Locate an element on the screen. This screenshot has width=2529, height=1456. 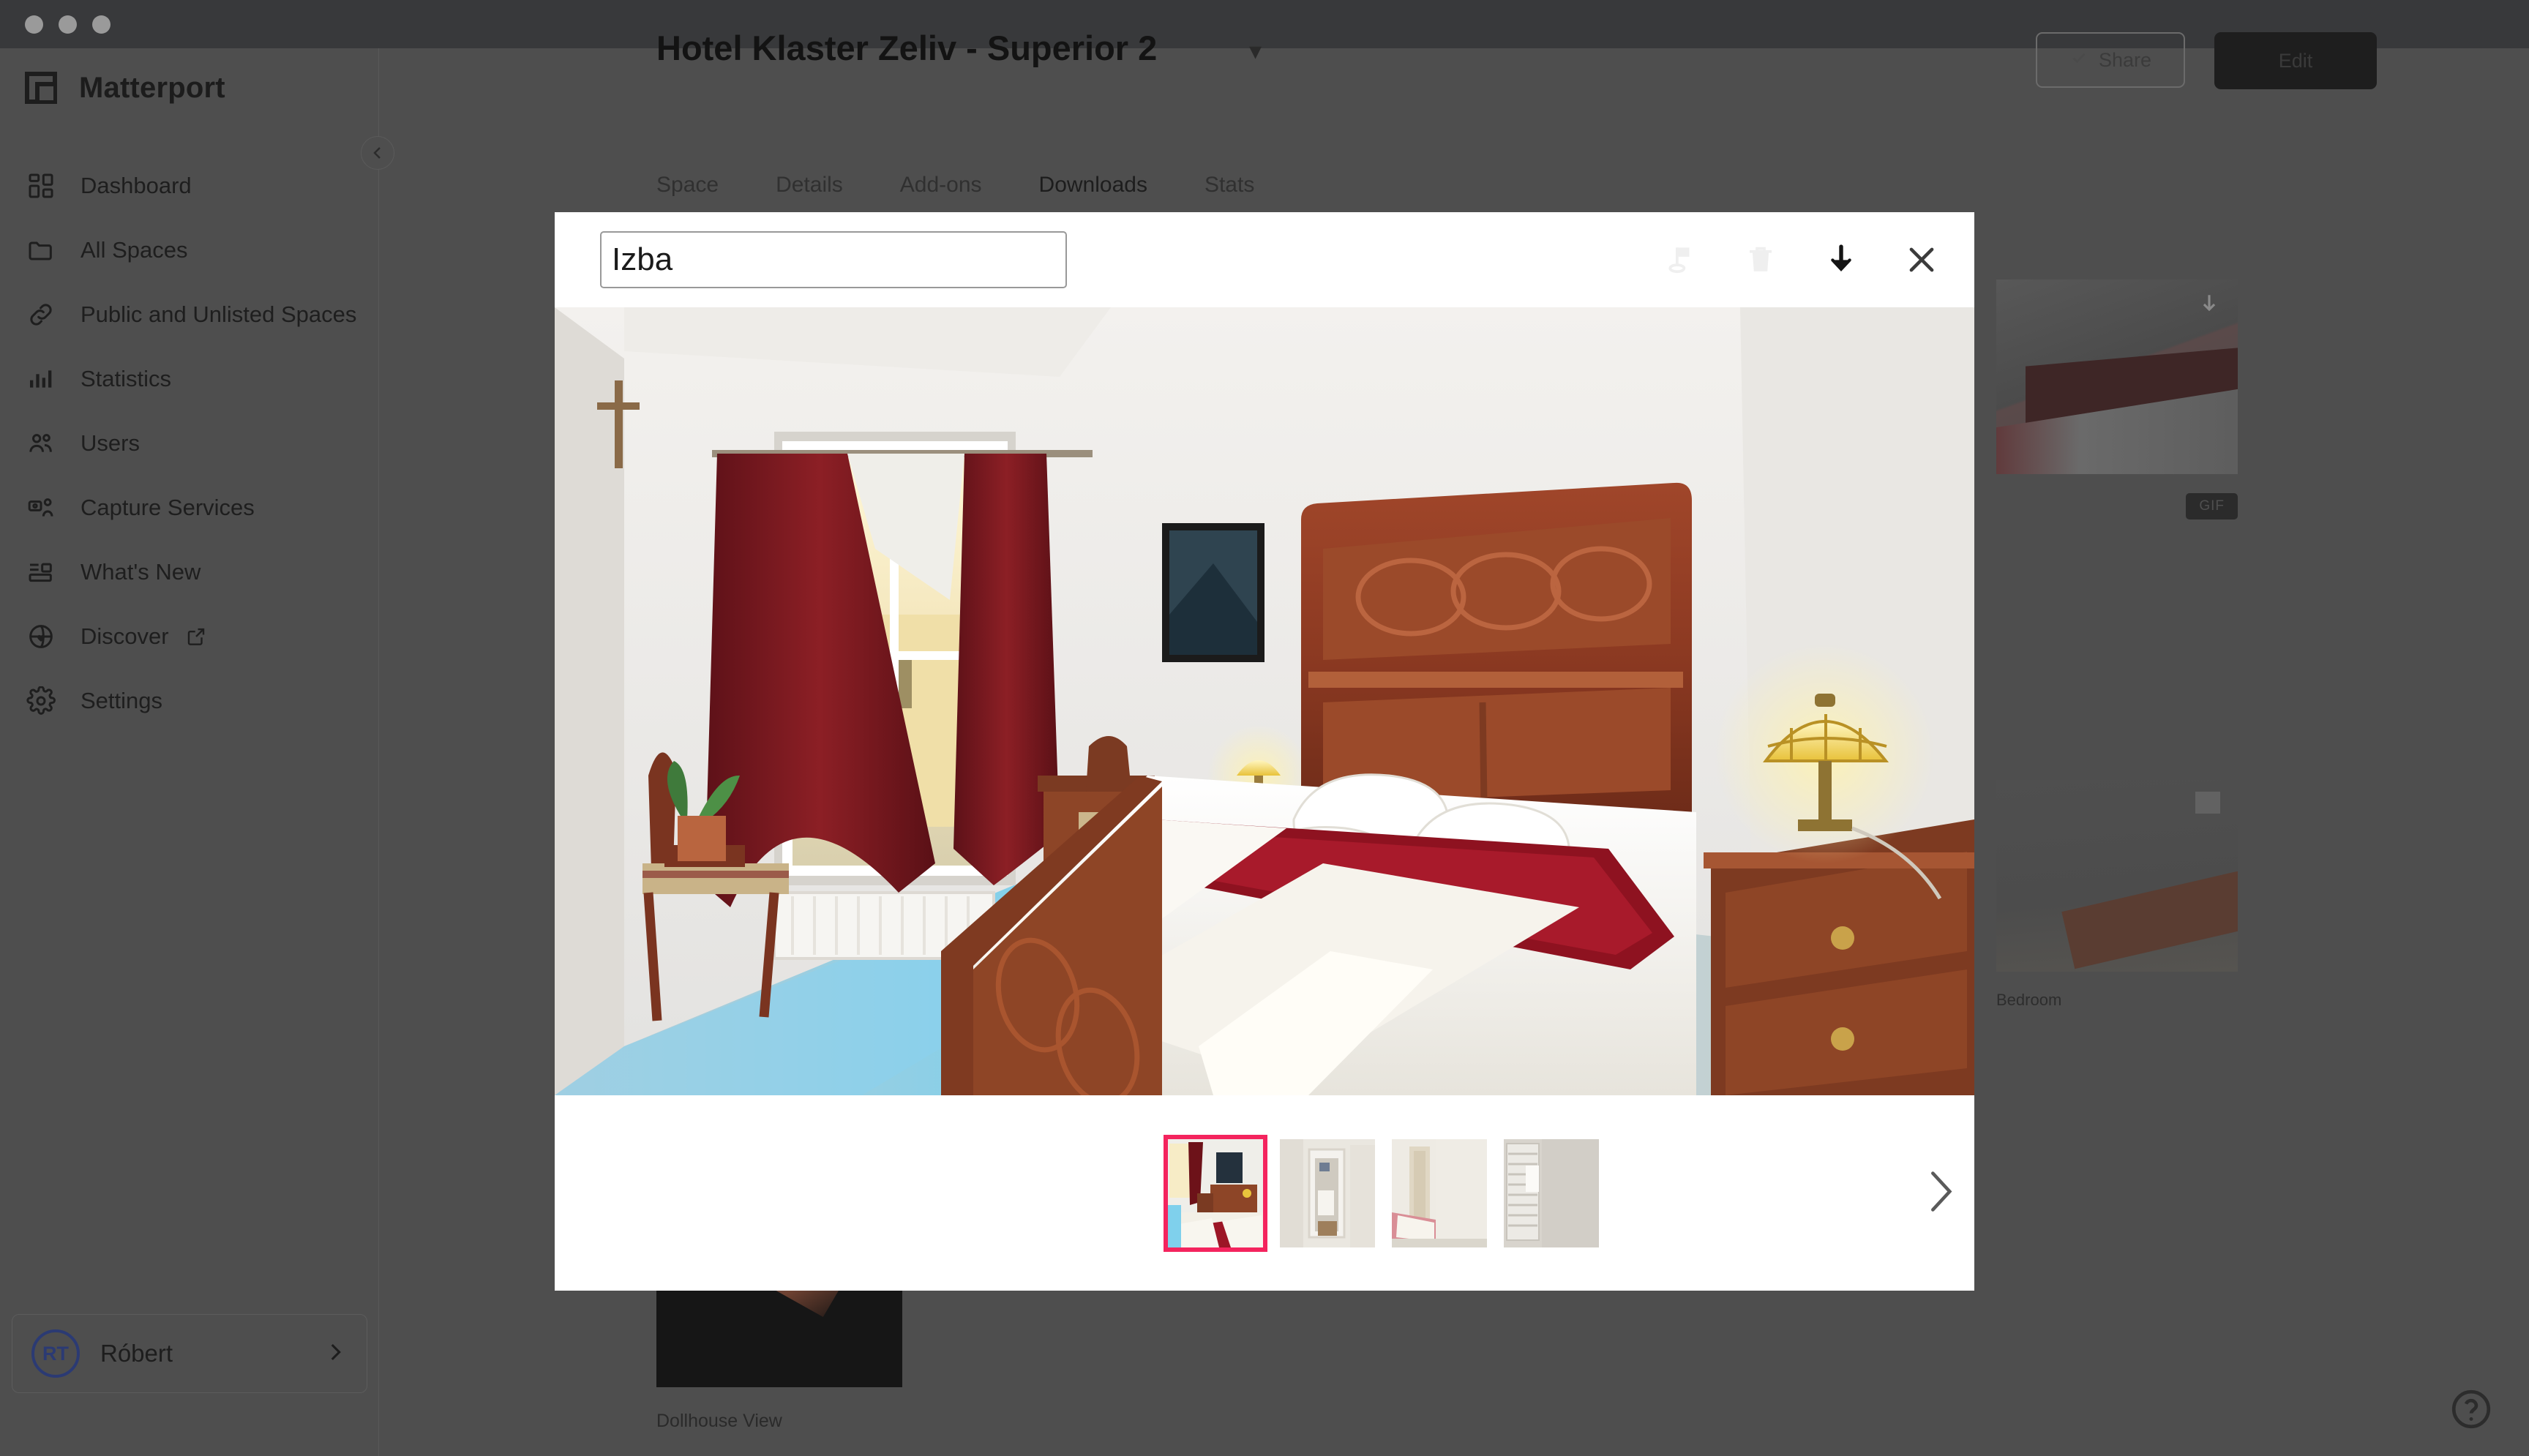
window-minimize-button is located at coordinates (68, 25).